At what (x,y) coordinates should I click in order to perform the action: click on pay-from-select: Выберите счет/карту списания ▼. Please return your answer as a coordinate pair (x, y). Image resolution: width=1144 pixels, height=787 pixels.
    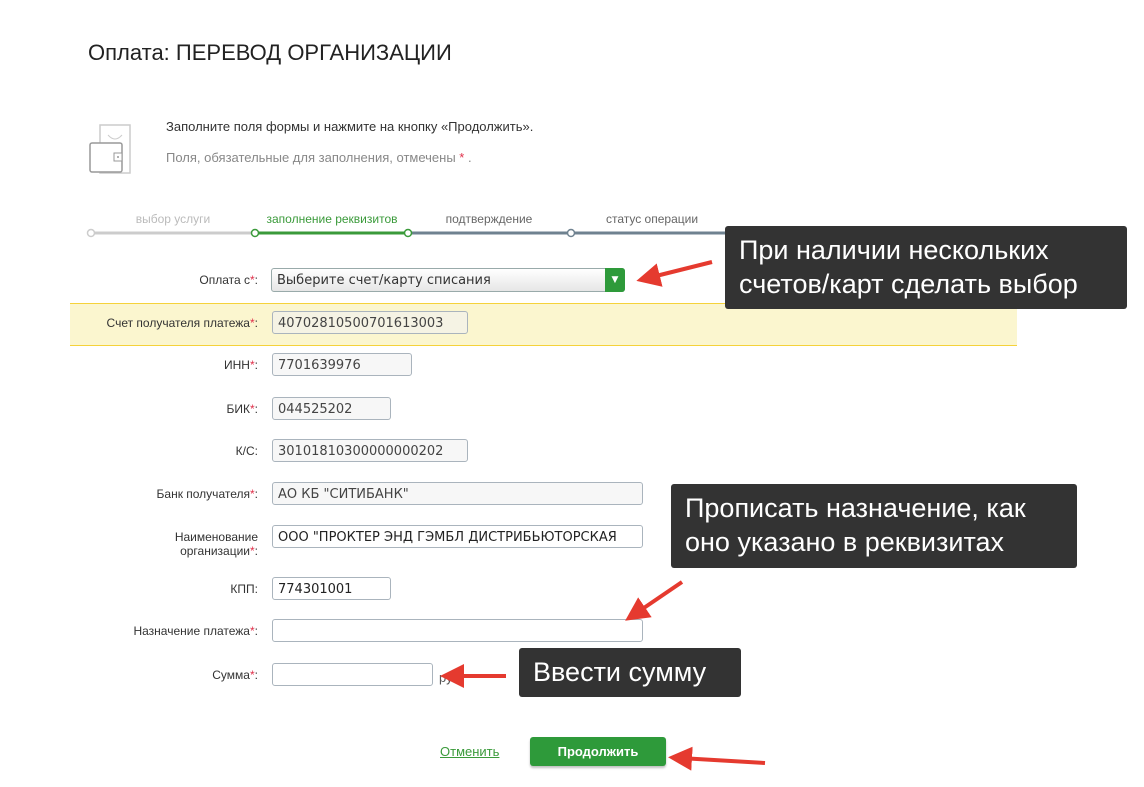
    Looking at the image, I should click on (448, 280).